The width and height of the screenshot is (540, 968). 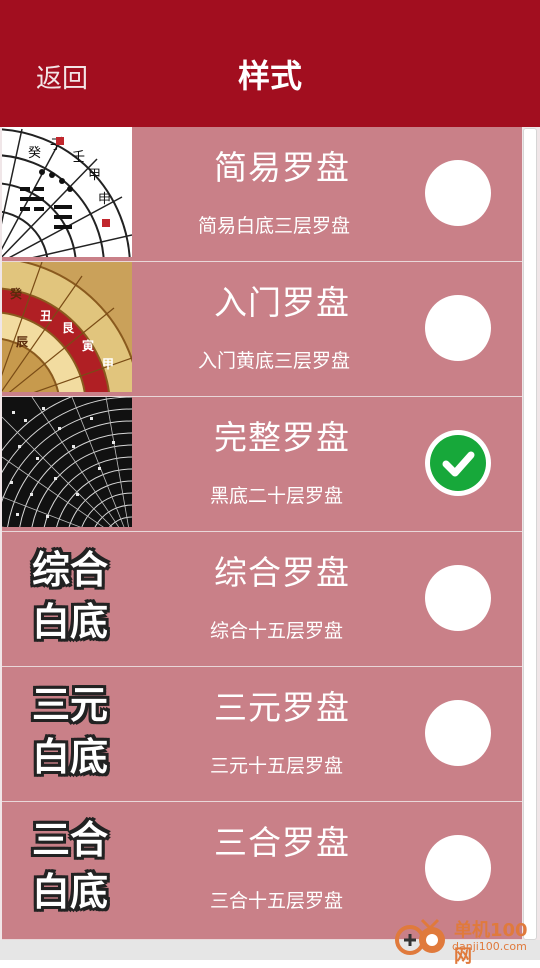 What do you see at coordinates (78, 157) in the screenshot?
I see `white-compass-char-3: 壬` at bounding box center [78, 157].